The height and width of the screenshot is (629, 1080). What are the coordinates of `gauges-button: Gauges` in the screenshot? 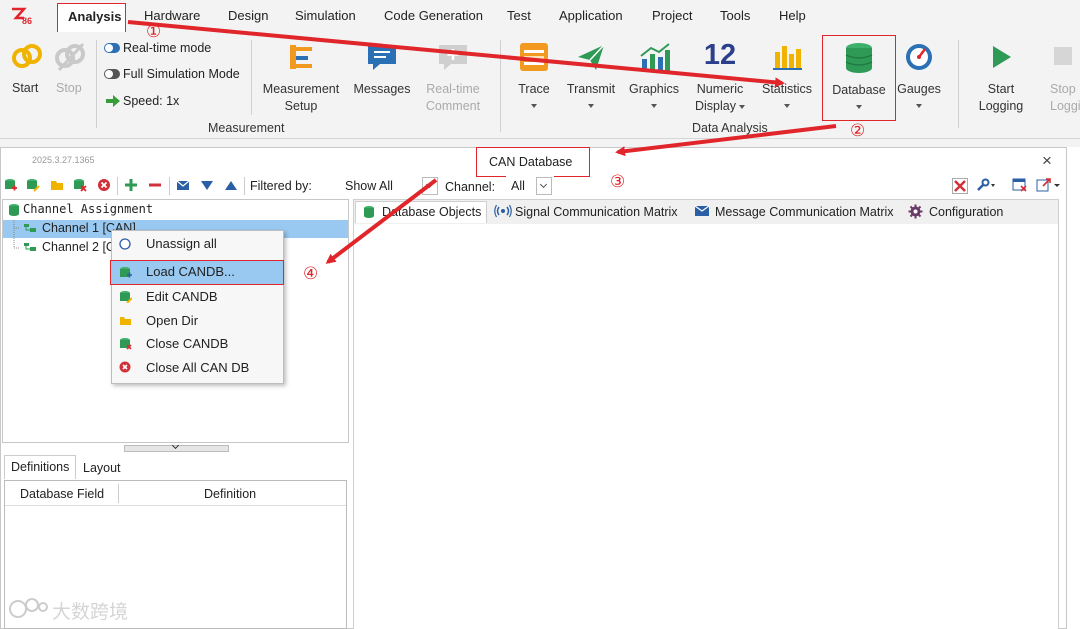 It's located at (919, 80).